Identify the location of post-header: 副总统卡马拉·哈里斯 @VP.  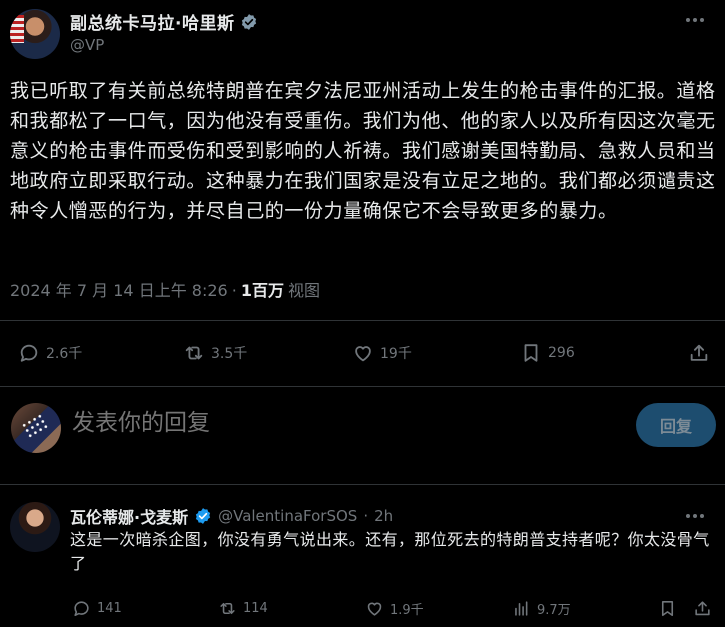
(362, 33).